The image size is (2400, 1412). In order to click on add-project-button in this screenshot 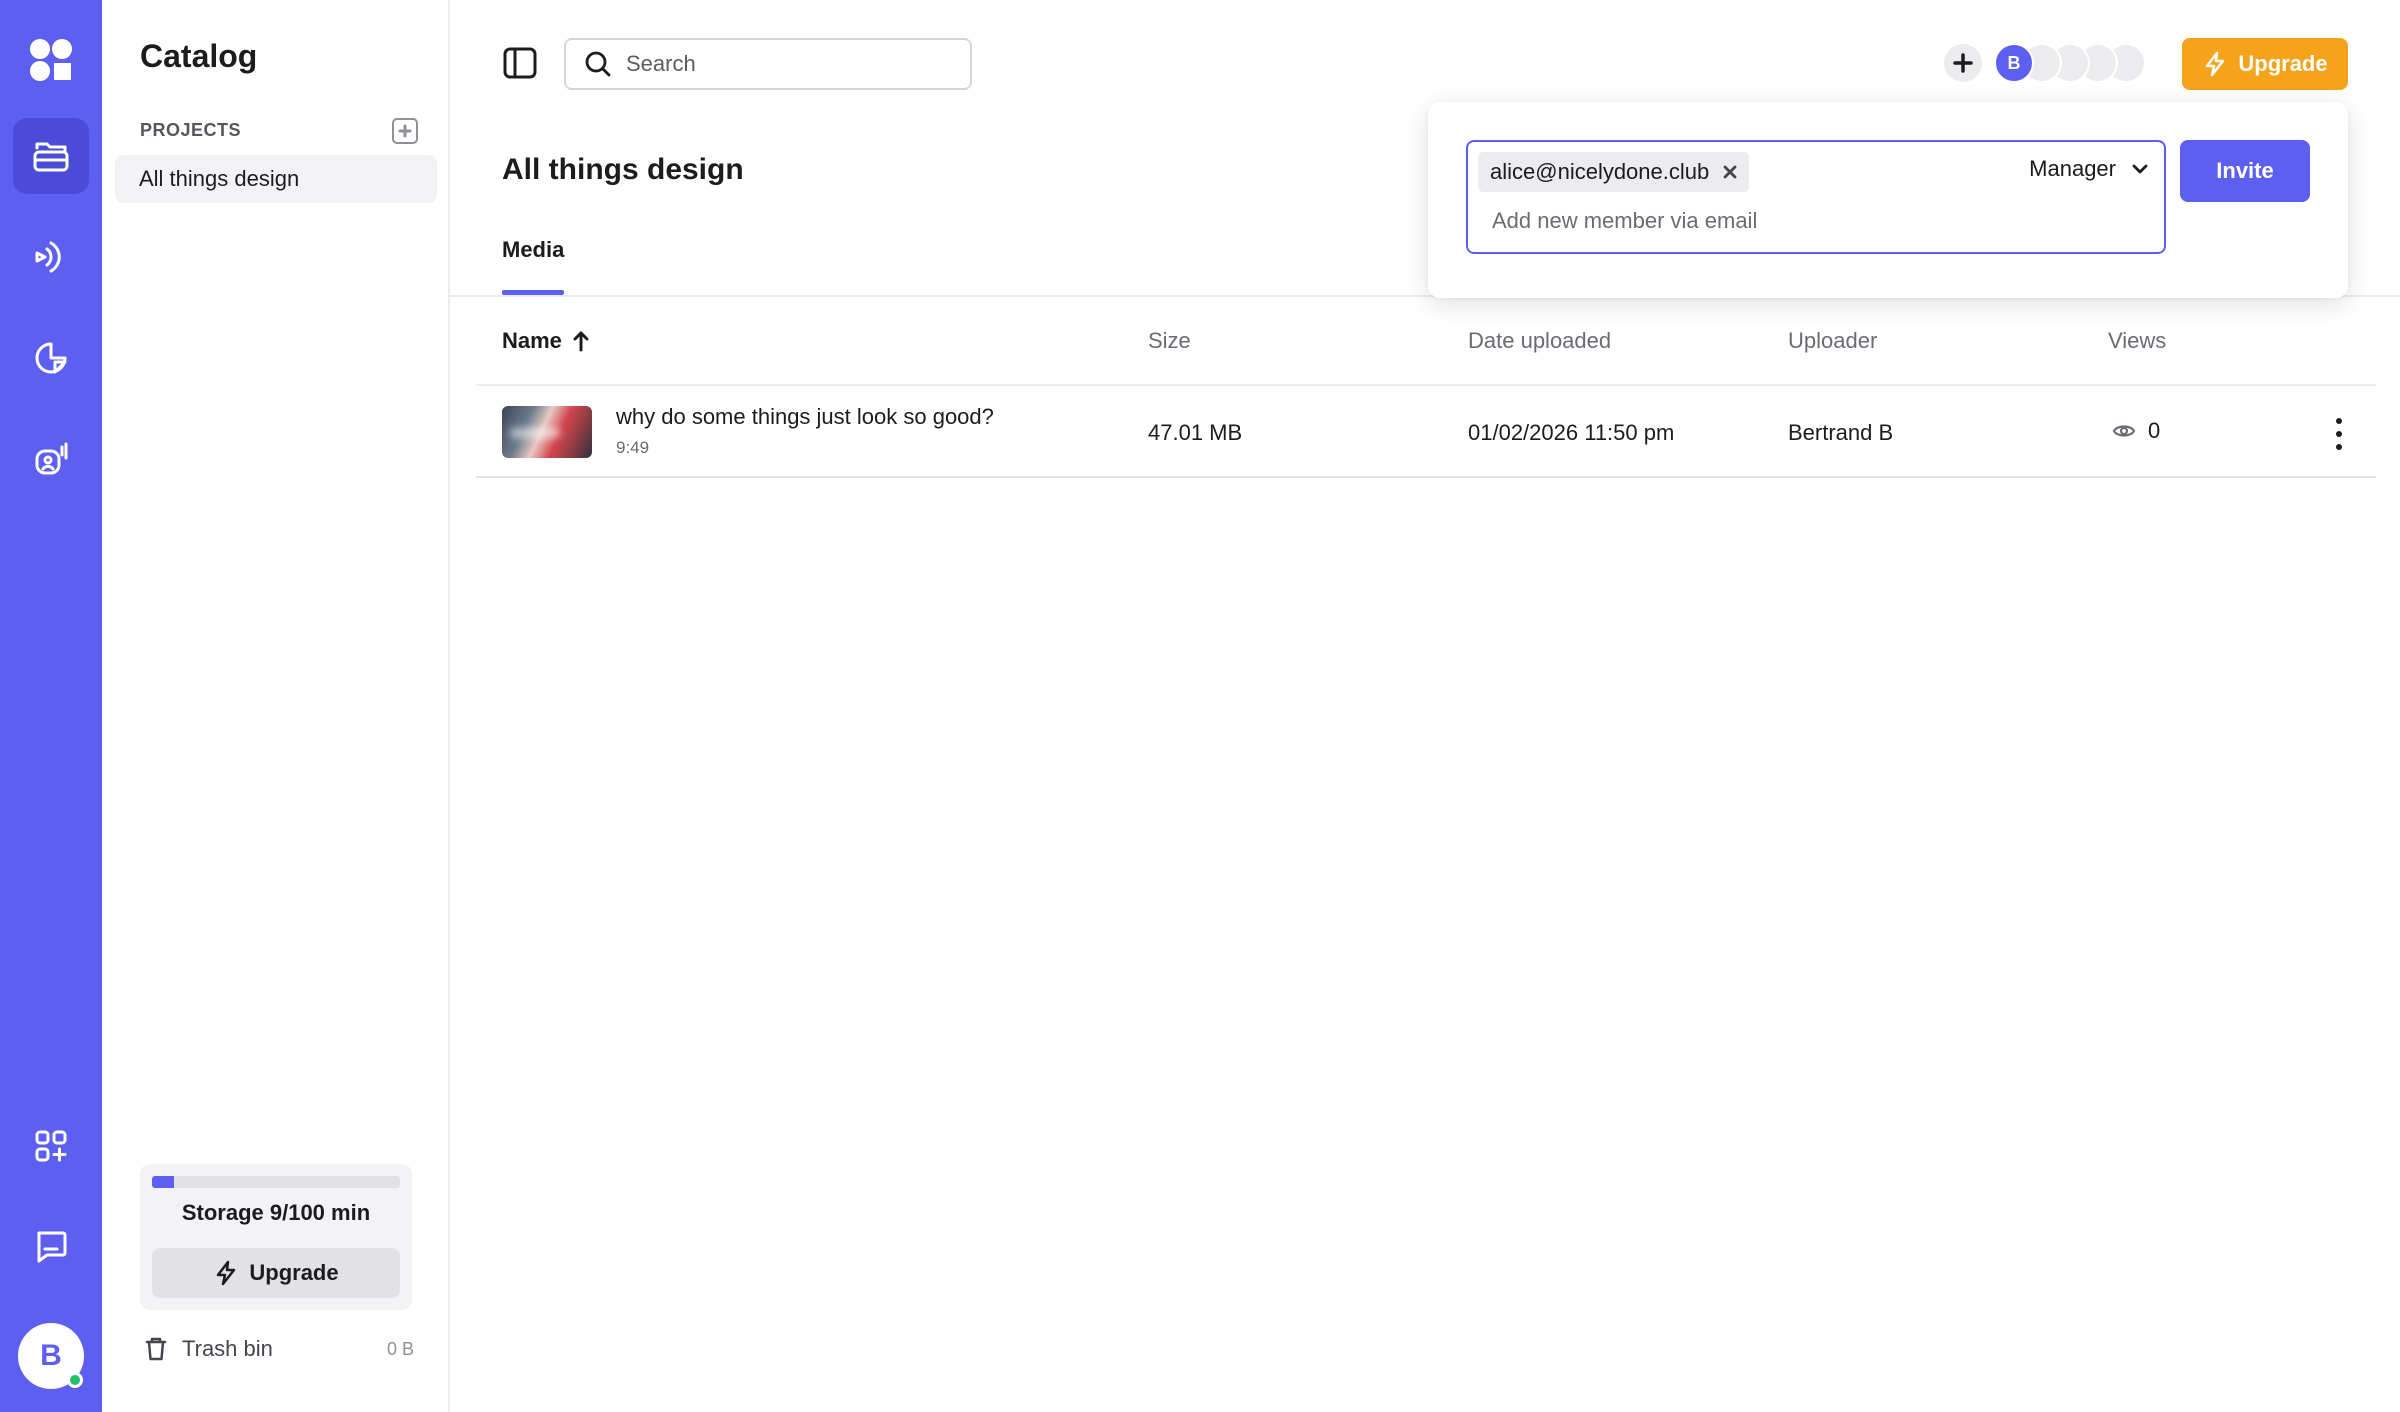, I will do `click(405, 131)`.